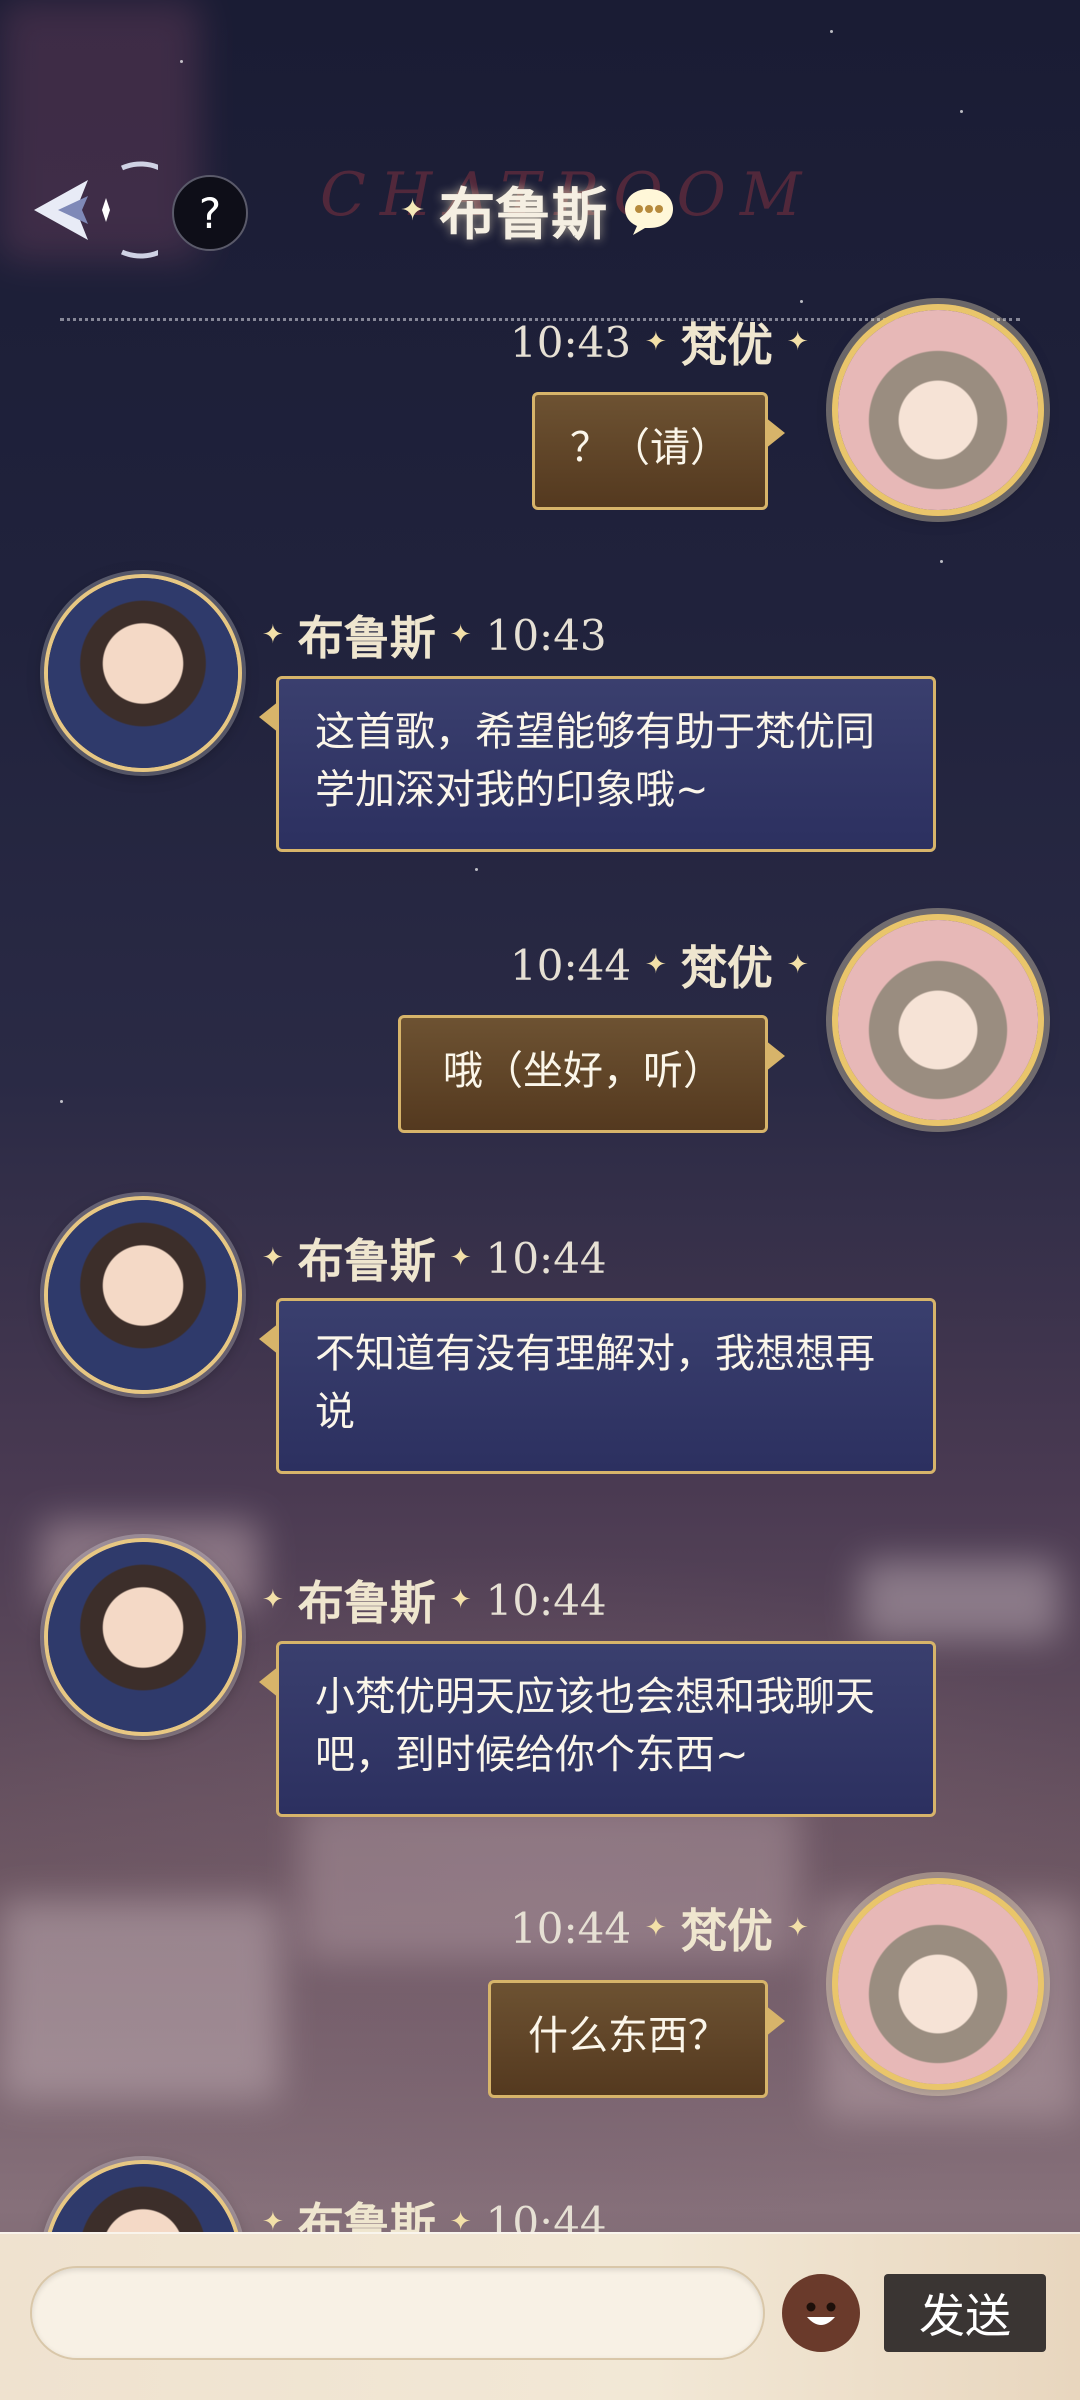 The height and width of the screenshot is (2400, 1080). I want to click on back-arrow-icon, so click(96, 210).